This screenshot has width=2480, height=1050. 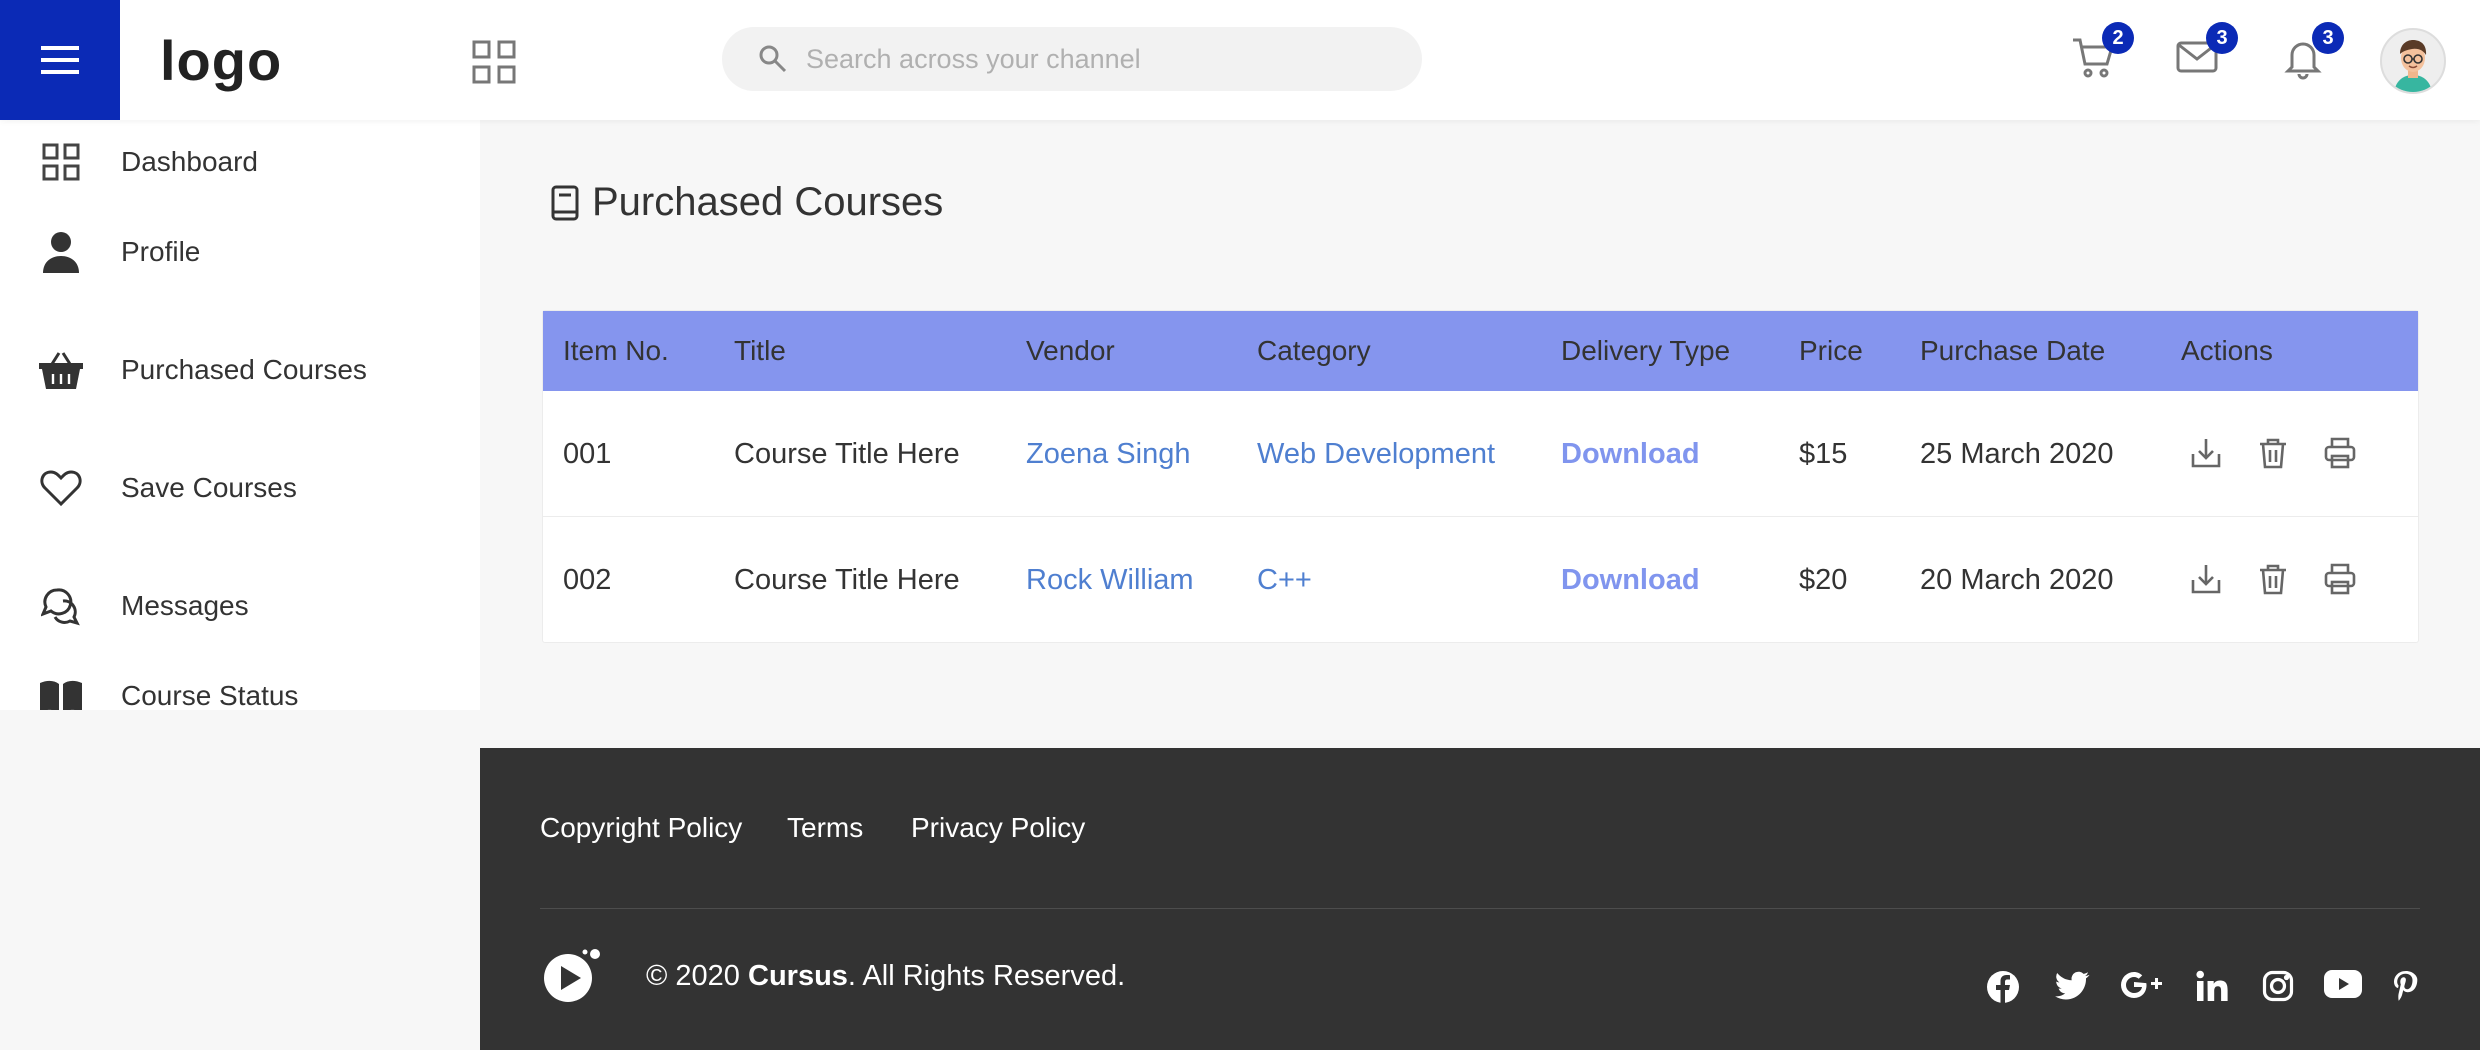 What do you see at coordinates (61, 488) in the screenshot?
I see `heart-icon` at bounding box center [61, 488].